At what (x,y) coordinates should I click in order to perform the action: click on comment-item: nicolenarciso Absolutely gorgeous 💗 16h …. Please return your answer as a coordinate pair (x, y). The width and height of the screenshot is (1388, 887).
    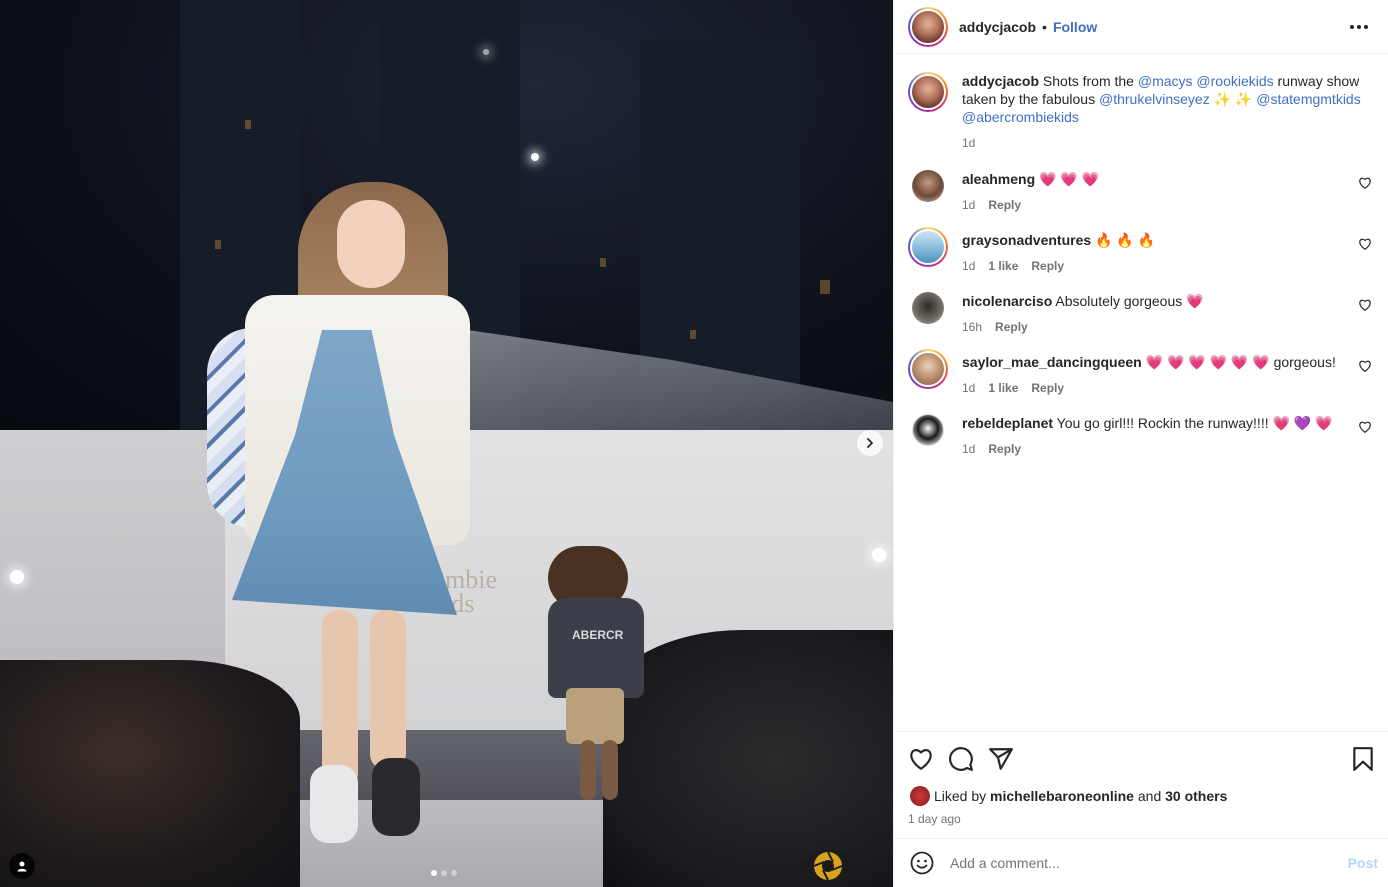
    Looking at the image, I should click on (1141, 314).